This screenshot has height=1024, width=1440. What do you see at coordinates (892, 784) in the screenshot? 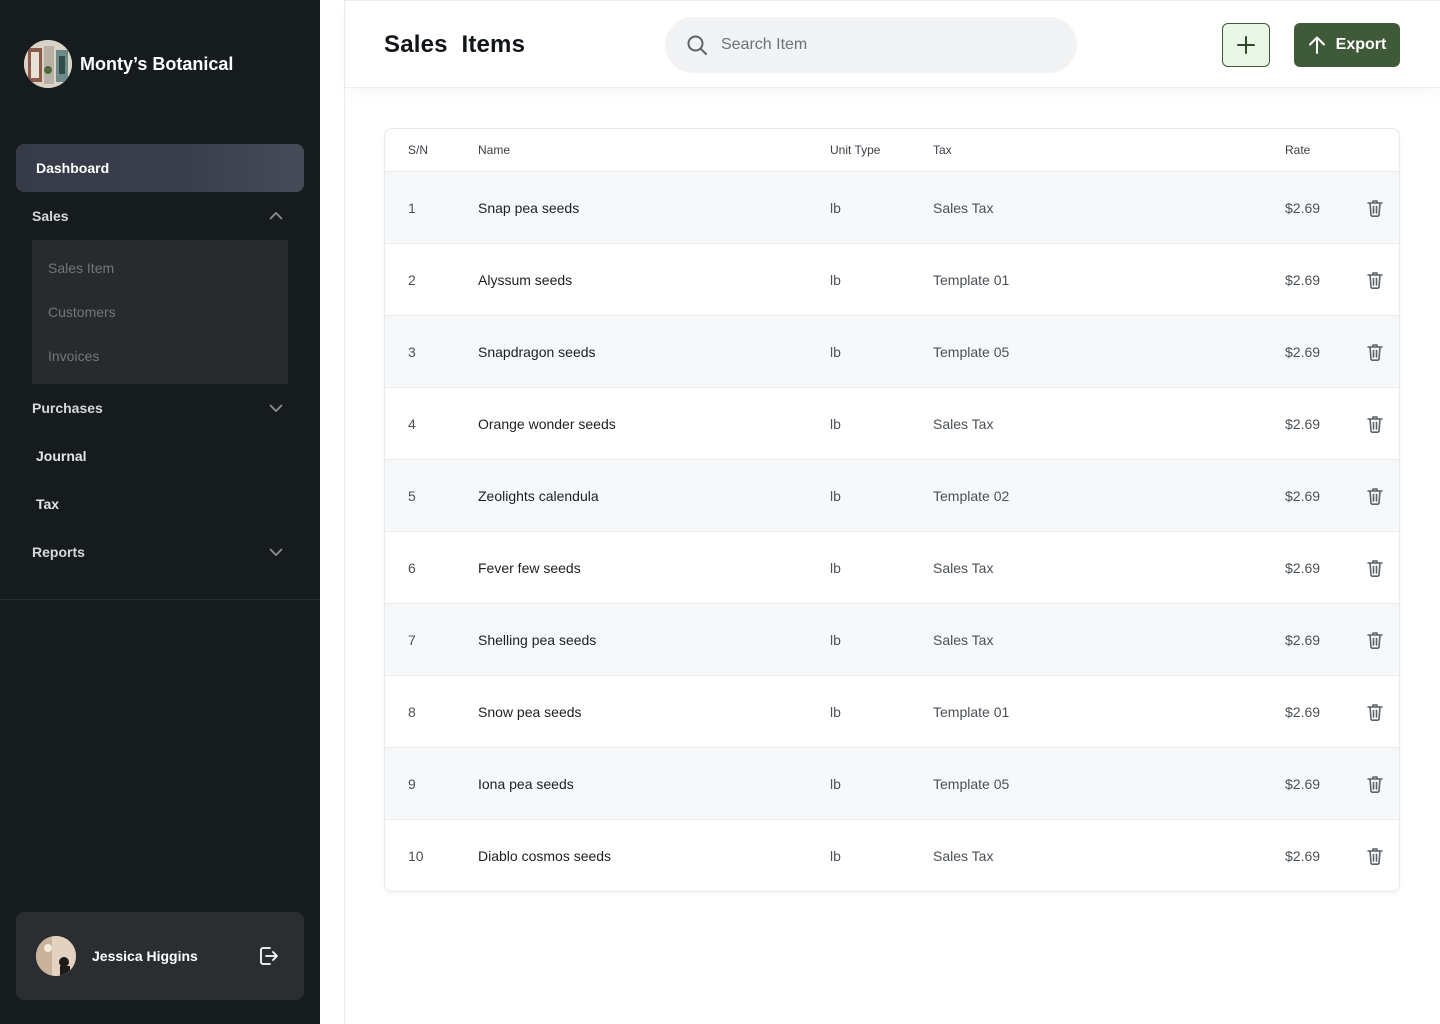
I see `table-row: 9 Iona pea seeds lb Template 05 $2.69` at bounding box center [892, 784].